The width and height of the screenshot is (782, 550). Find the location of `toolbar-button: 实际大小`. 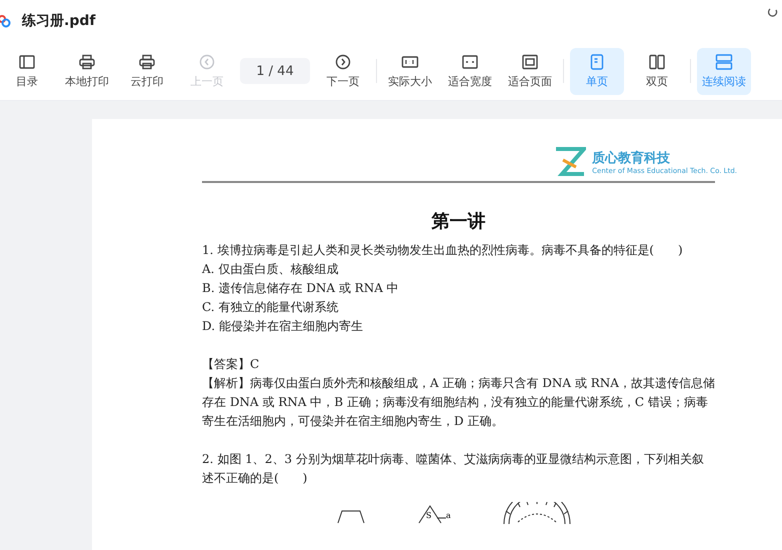

toolbar-button: 实际大小 is located at coordinates (410, 71).